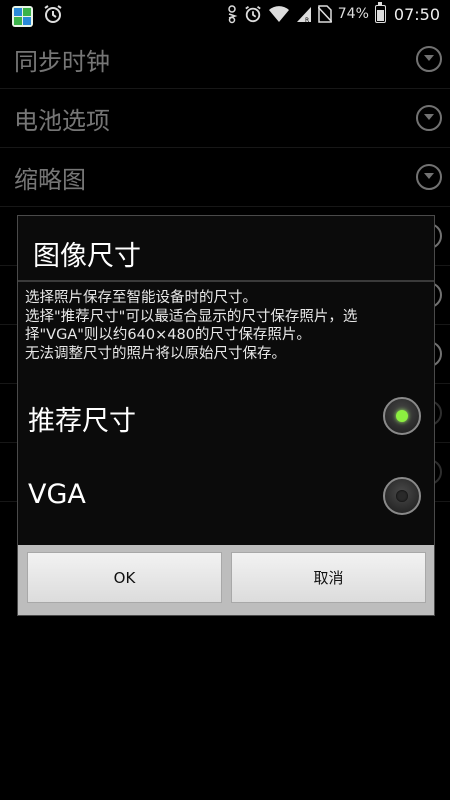 The height and width of the screenshot is (800, 450). What do you see at coordinates (402, 416) in the screenshot?
I see `radio-button-selected` at bounding box center [402, 416].